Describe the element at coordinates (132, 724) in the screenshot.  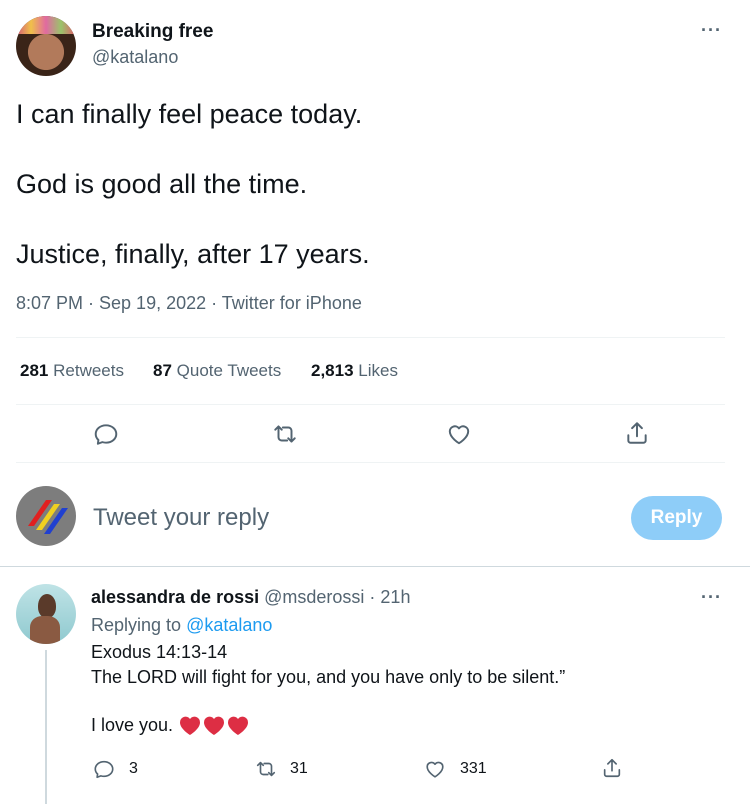
I see `reply-love-text: I love you.` at that location.